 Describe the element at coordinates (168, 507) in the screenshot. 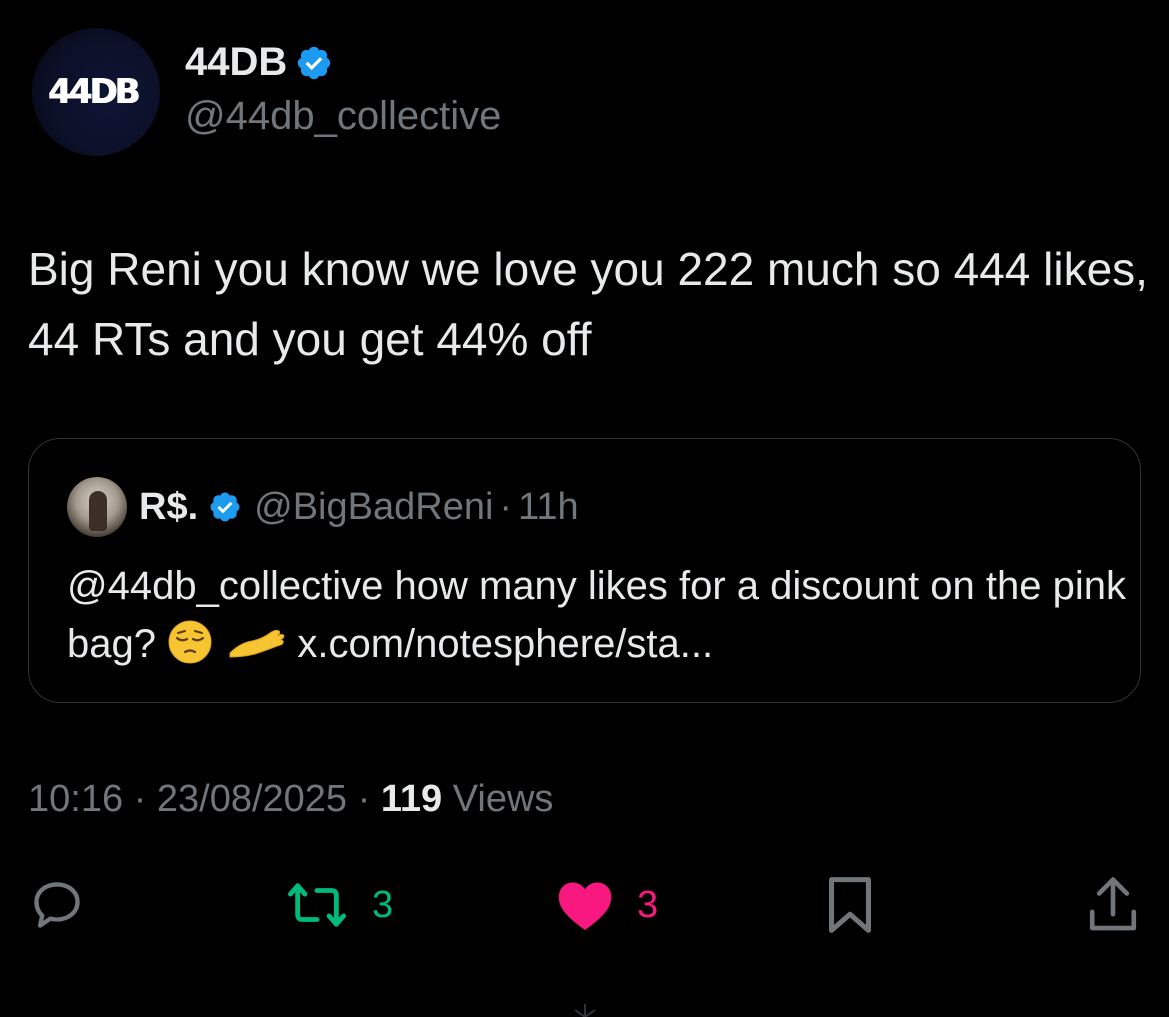

I see `quoted-author-display-name: R$.` at that location.